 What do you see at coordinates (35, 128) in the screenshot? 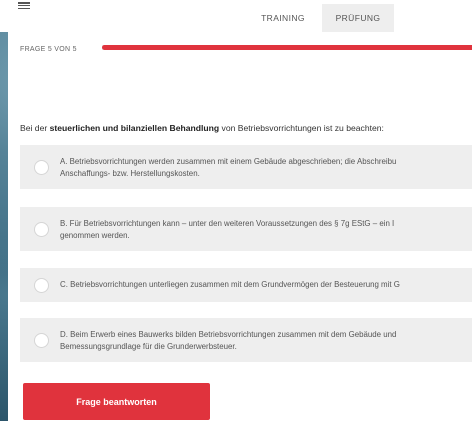
I see `question-prefix: Bei der` at bounding box center [35, 128].